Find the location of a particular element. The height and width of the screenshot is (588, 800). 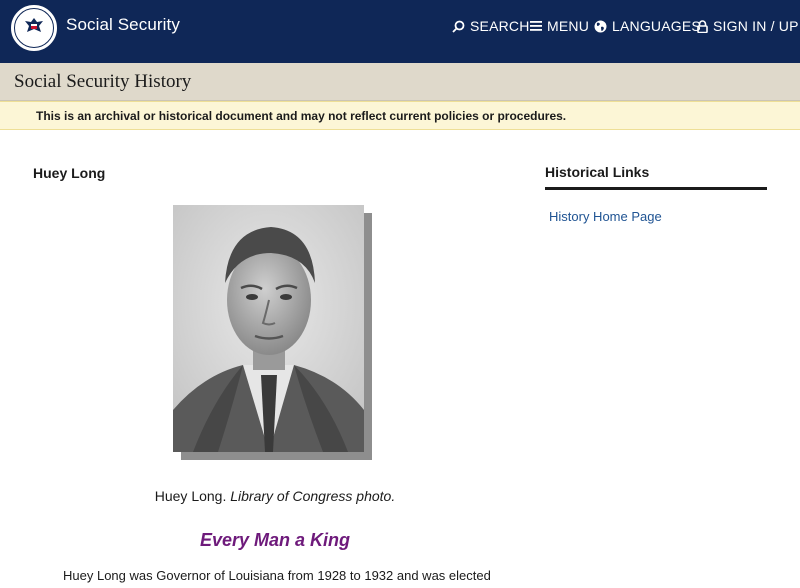

nav-sign-in-button: SIGN IN / UP is located at coordinates (748, 26).